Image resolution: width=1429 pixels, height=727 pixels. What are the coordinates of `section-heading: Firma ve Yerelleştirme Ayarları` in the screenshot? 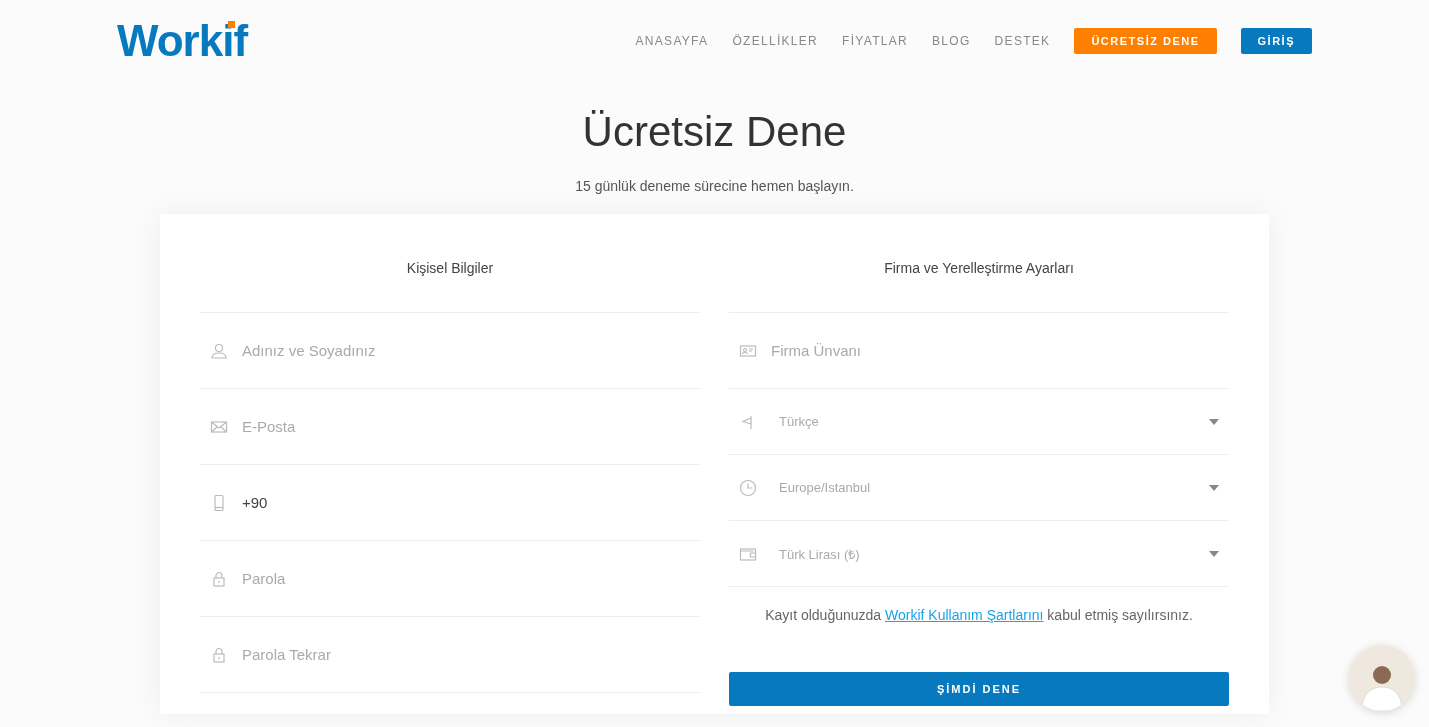 It's located at (979, 286).